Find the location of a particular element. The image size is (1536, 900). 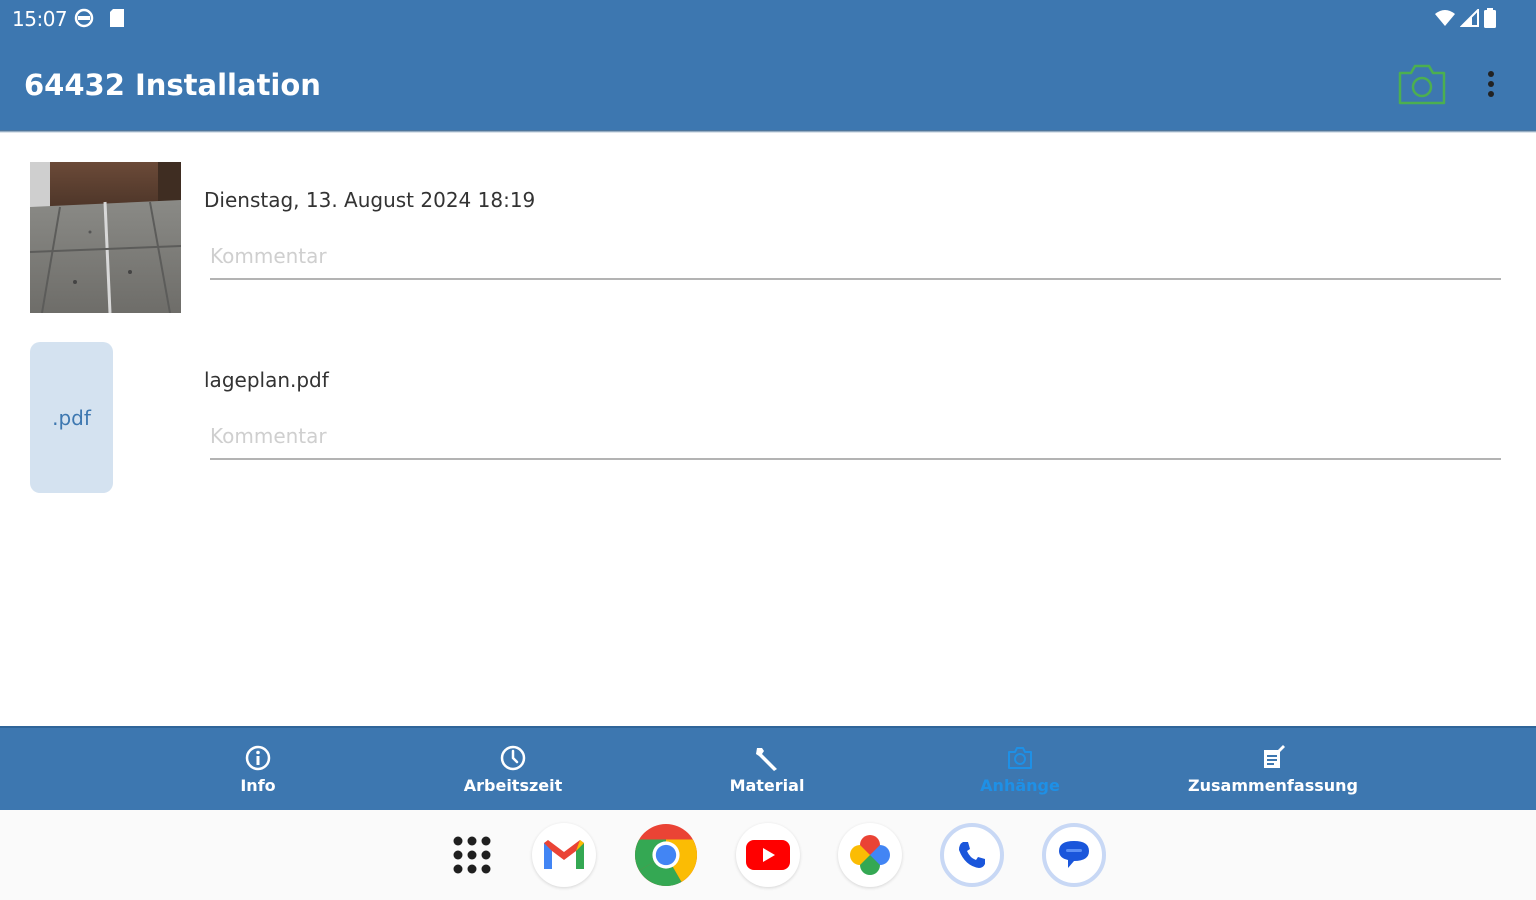

summary-icon is located at coordinates (1274, 756).